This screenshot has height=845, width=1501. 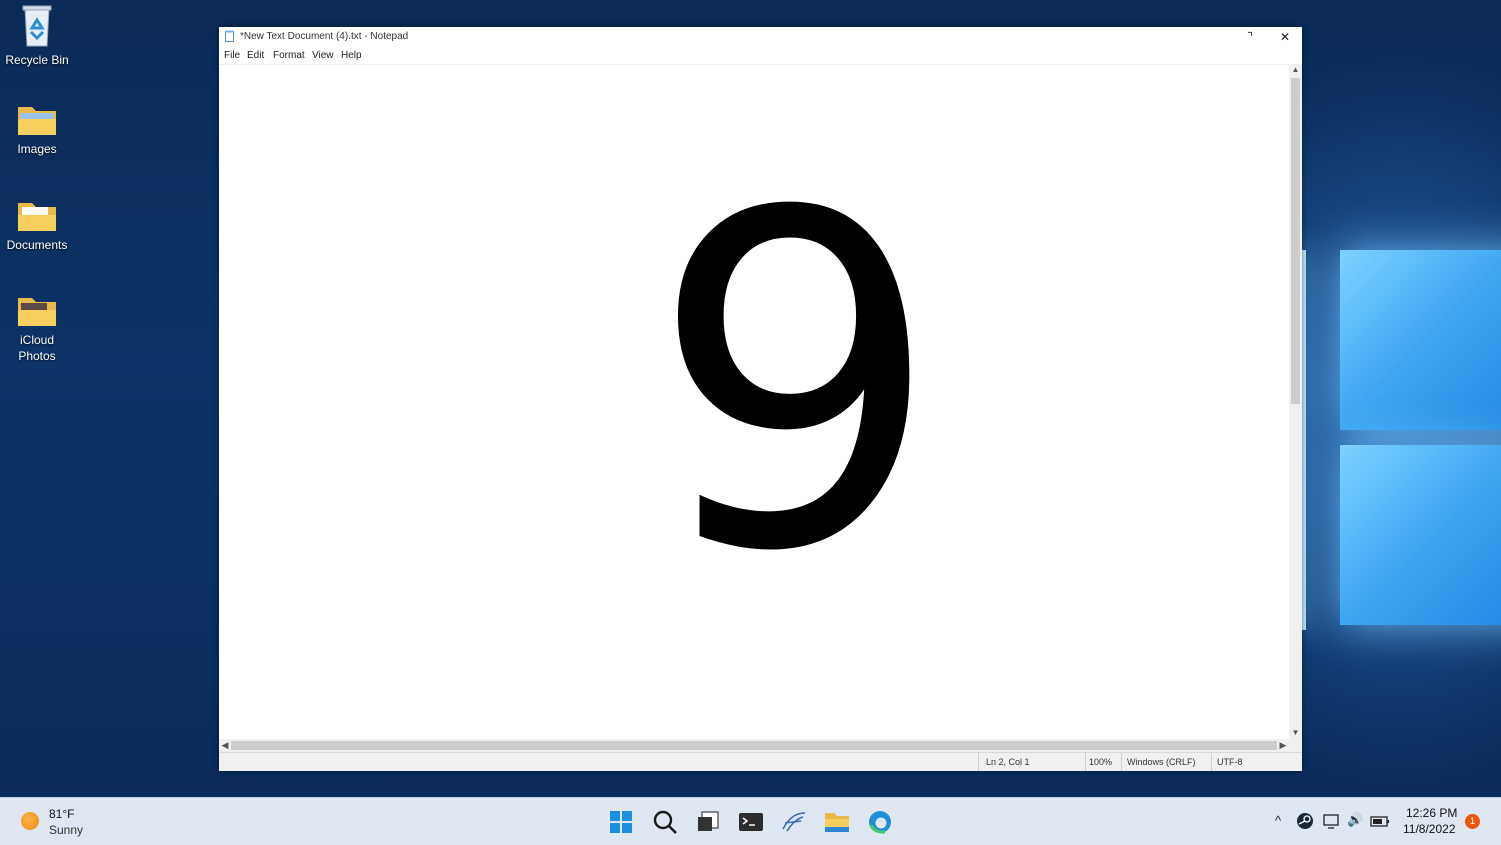 I want to click on network-icon, so click(x=1331, y=821).